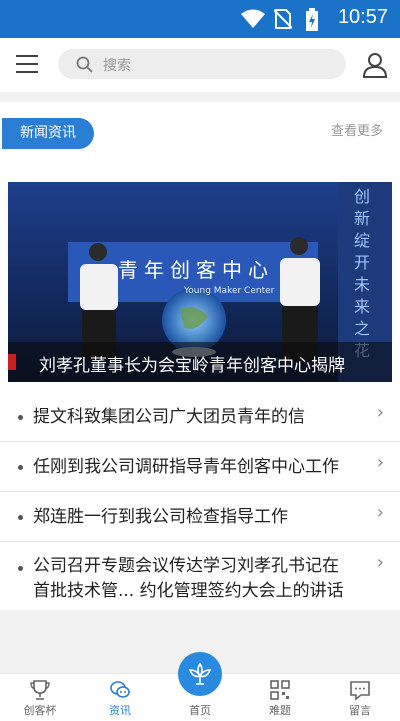 The width and height of the screenshot is (400, 721). Describe the element at coordinates (375, 65) in the screenshot. I see `user-icon` at that location.